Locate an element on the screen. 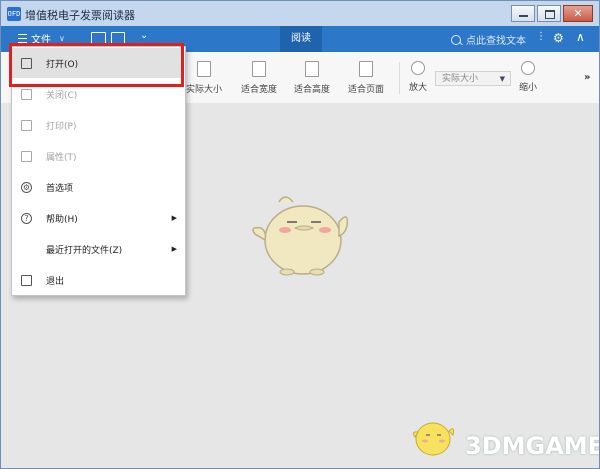 This screenshot has width=600, height=469. zoom-out-button: 缩小 is located at coordinates (528, 77).